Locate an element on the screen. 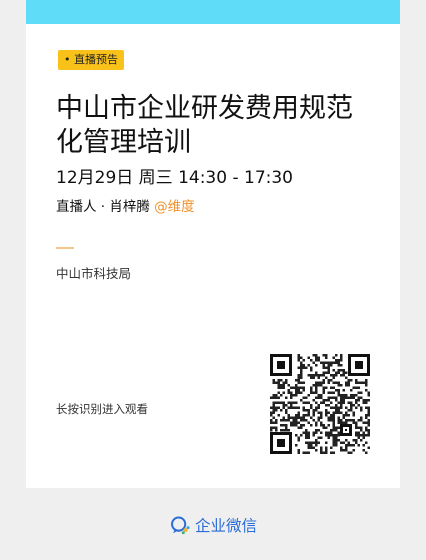  qr-code-image is located at coordinates (320, 404).